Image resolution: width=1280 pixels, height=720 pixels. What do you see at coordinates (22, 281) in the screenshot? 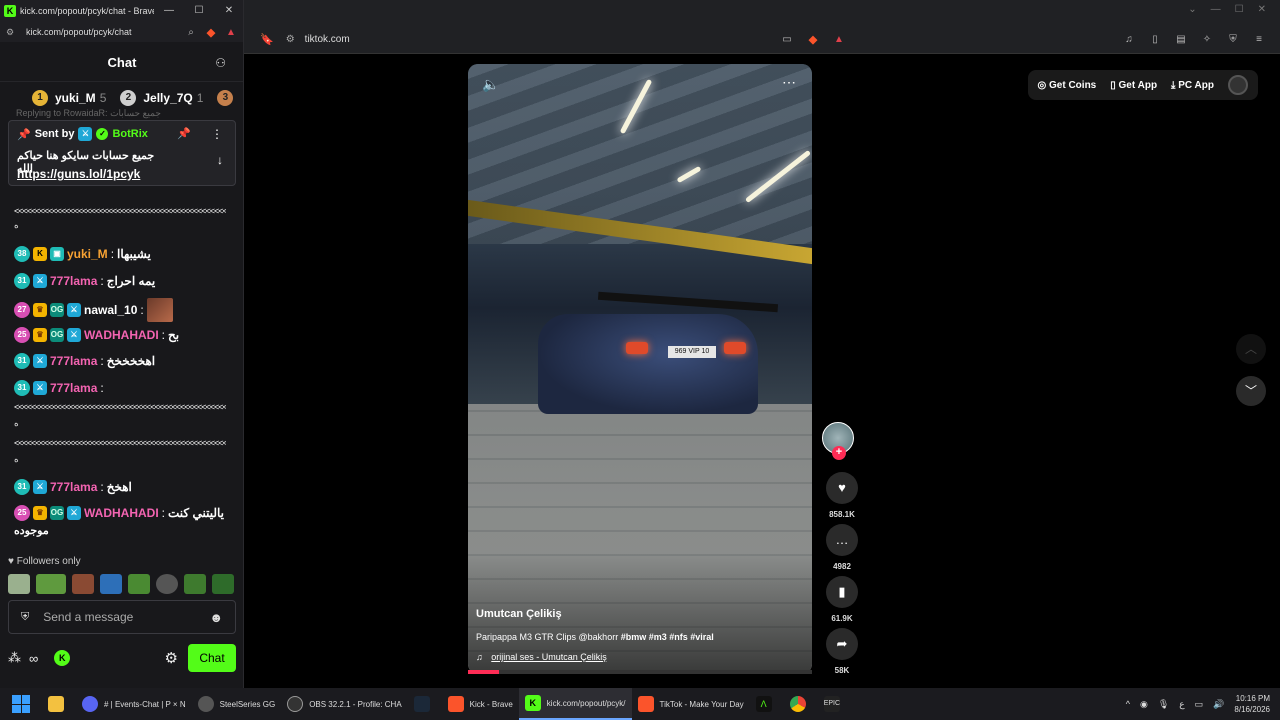
I see `subscriber-badge: 31` at bounding box center [22, 281].